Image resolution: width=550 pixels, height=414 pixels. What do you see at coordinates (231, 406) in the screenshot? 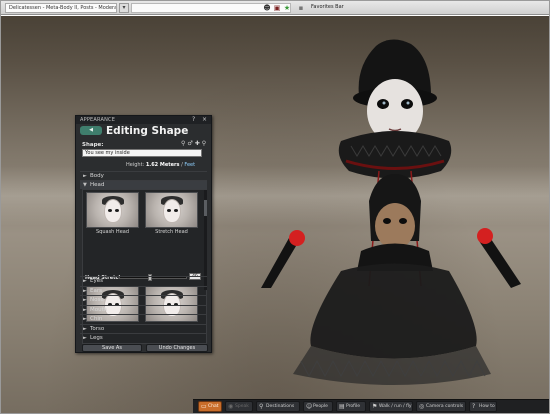
I see `microphone-icon: ◉` at bounding box center [231, 406].